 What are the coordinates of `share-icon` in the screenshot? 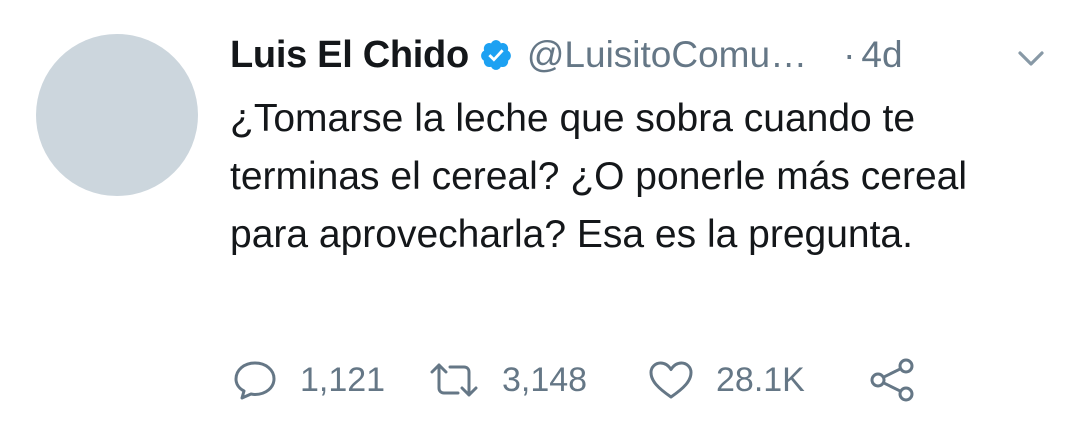 It's located at (892, 380).